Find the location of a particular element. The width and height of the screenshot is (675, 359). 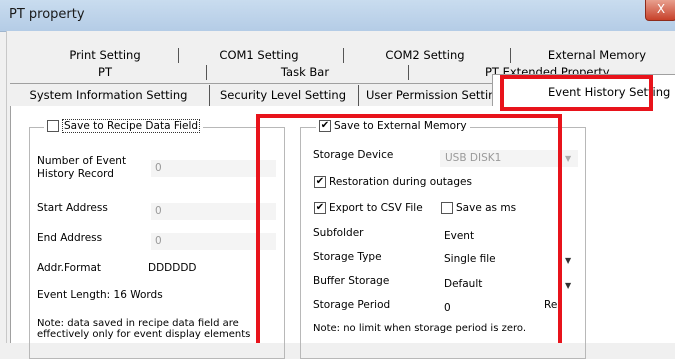

start-address-label: Start Address is located at coordinates (72, 208).